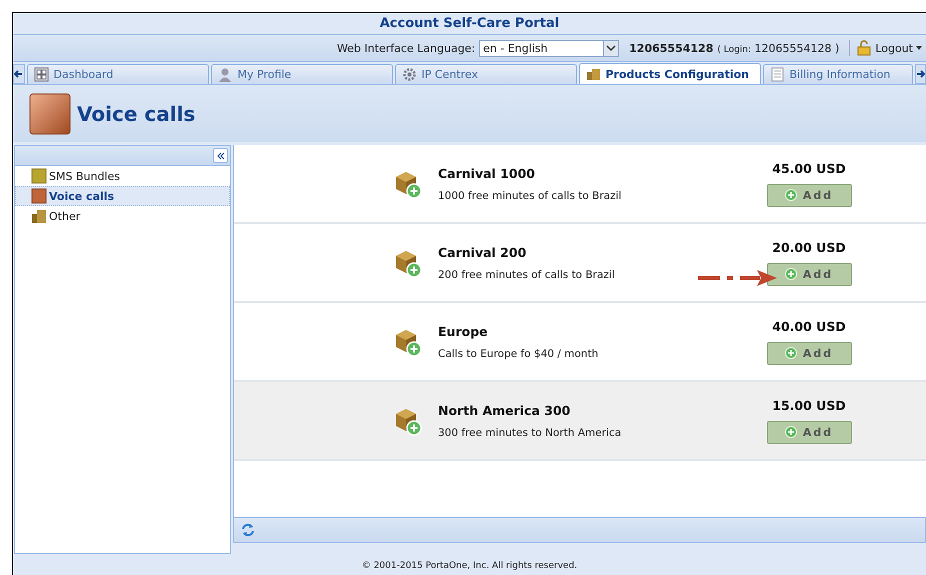  I want to click on scroll-right-button, so click(920, 74).